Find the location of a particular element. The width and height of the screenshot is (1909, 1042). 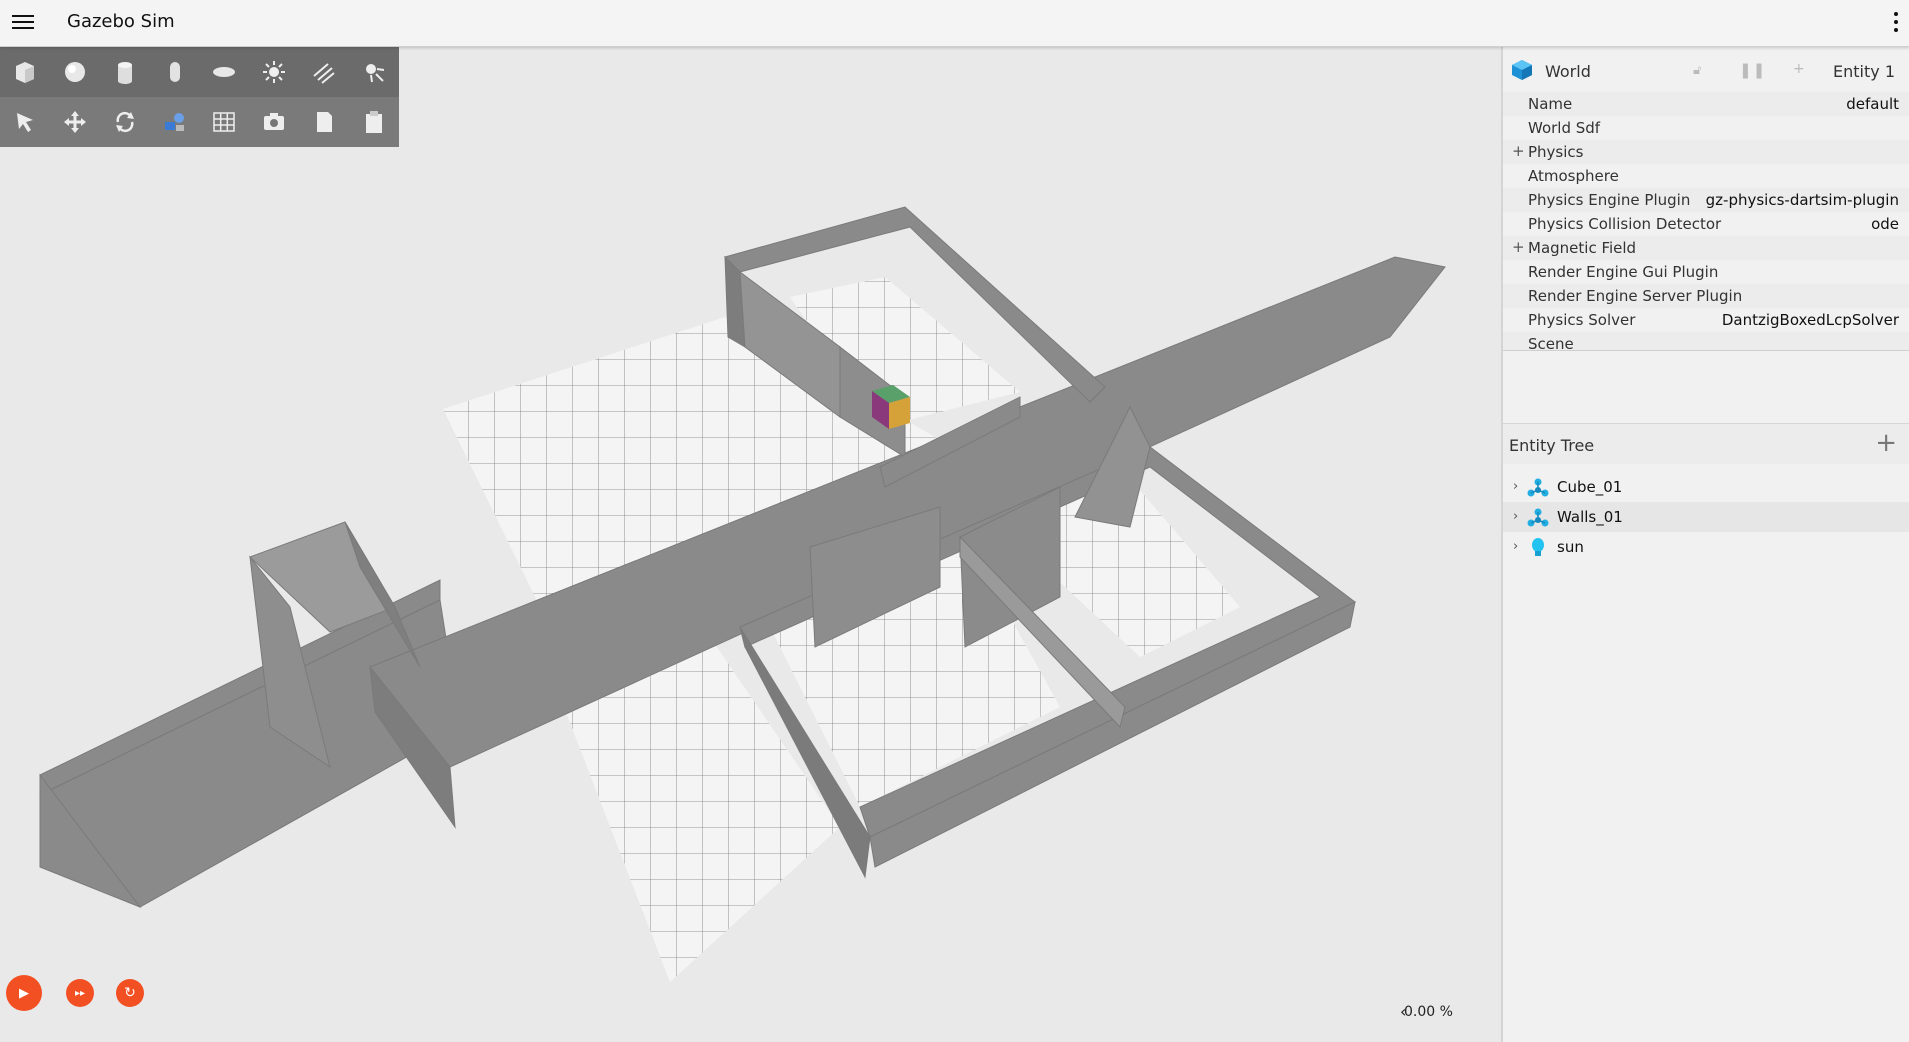

property-name: Render Engine Gui Plugin is located at coordinates (1623, 272).